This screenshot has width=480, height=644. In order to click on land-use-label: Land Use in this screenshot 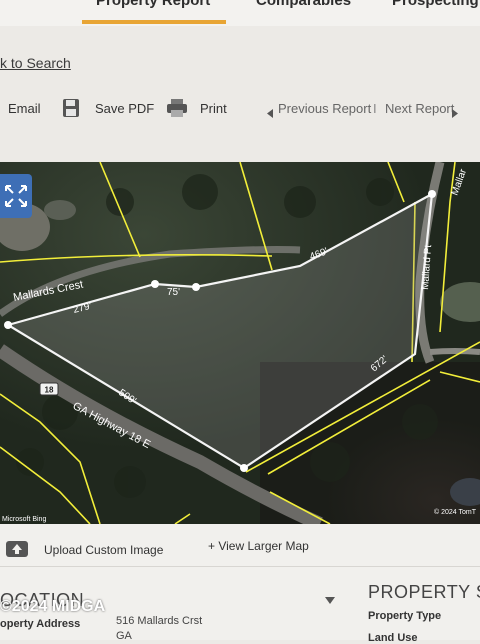, I will do `click(393, 638)`.